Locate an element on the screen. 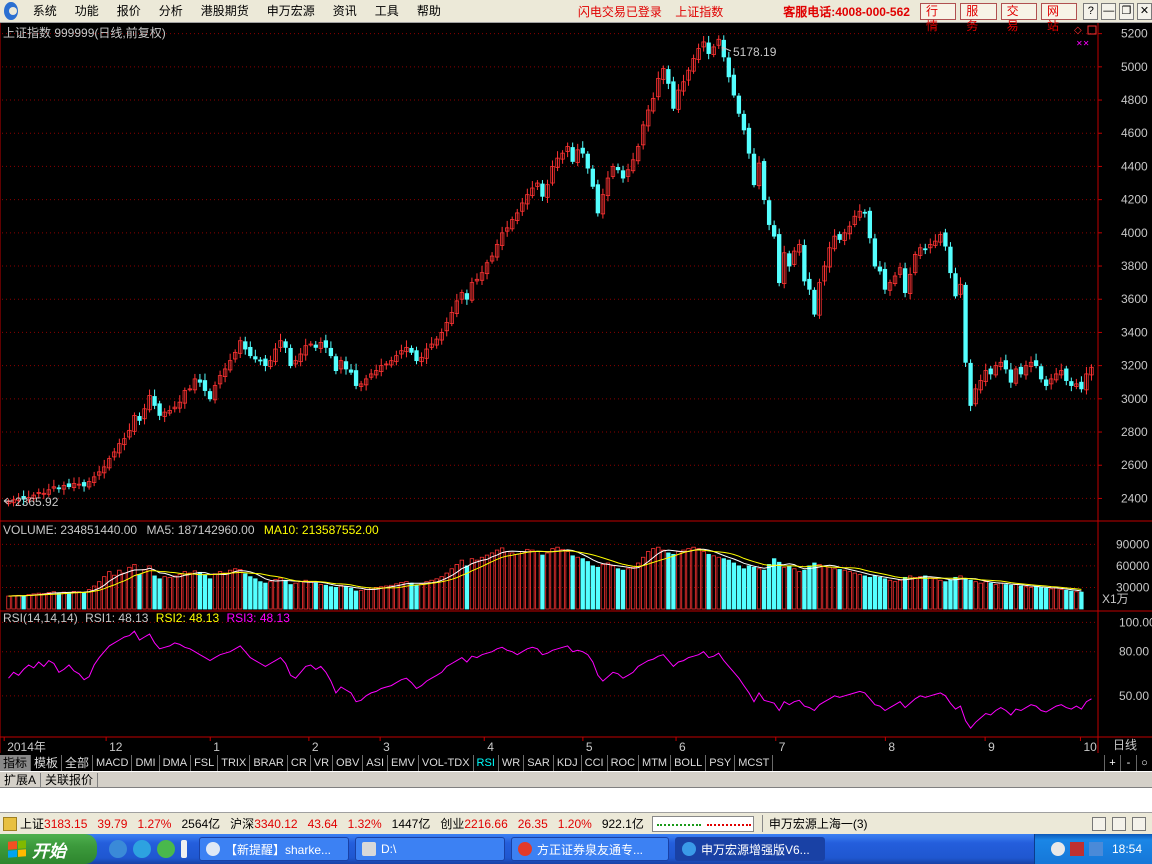  tab-vol-tdx: VOL-TDX is located at coordinates (446, 762).